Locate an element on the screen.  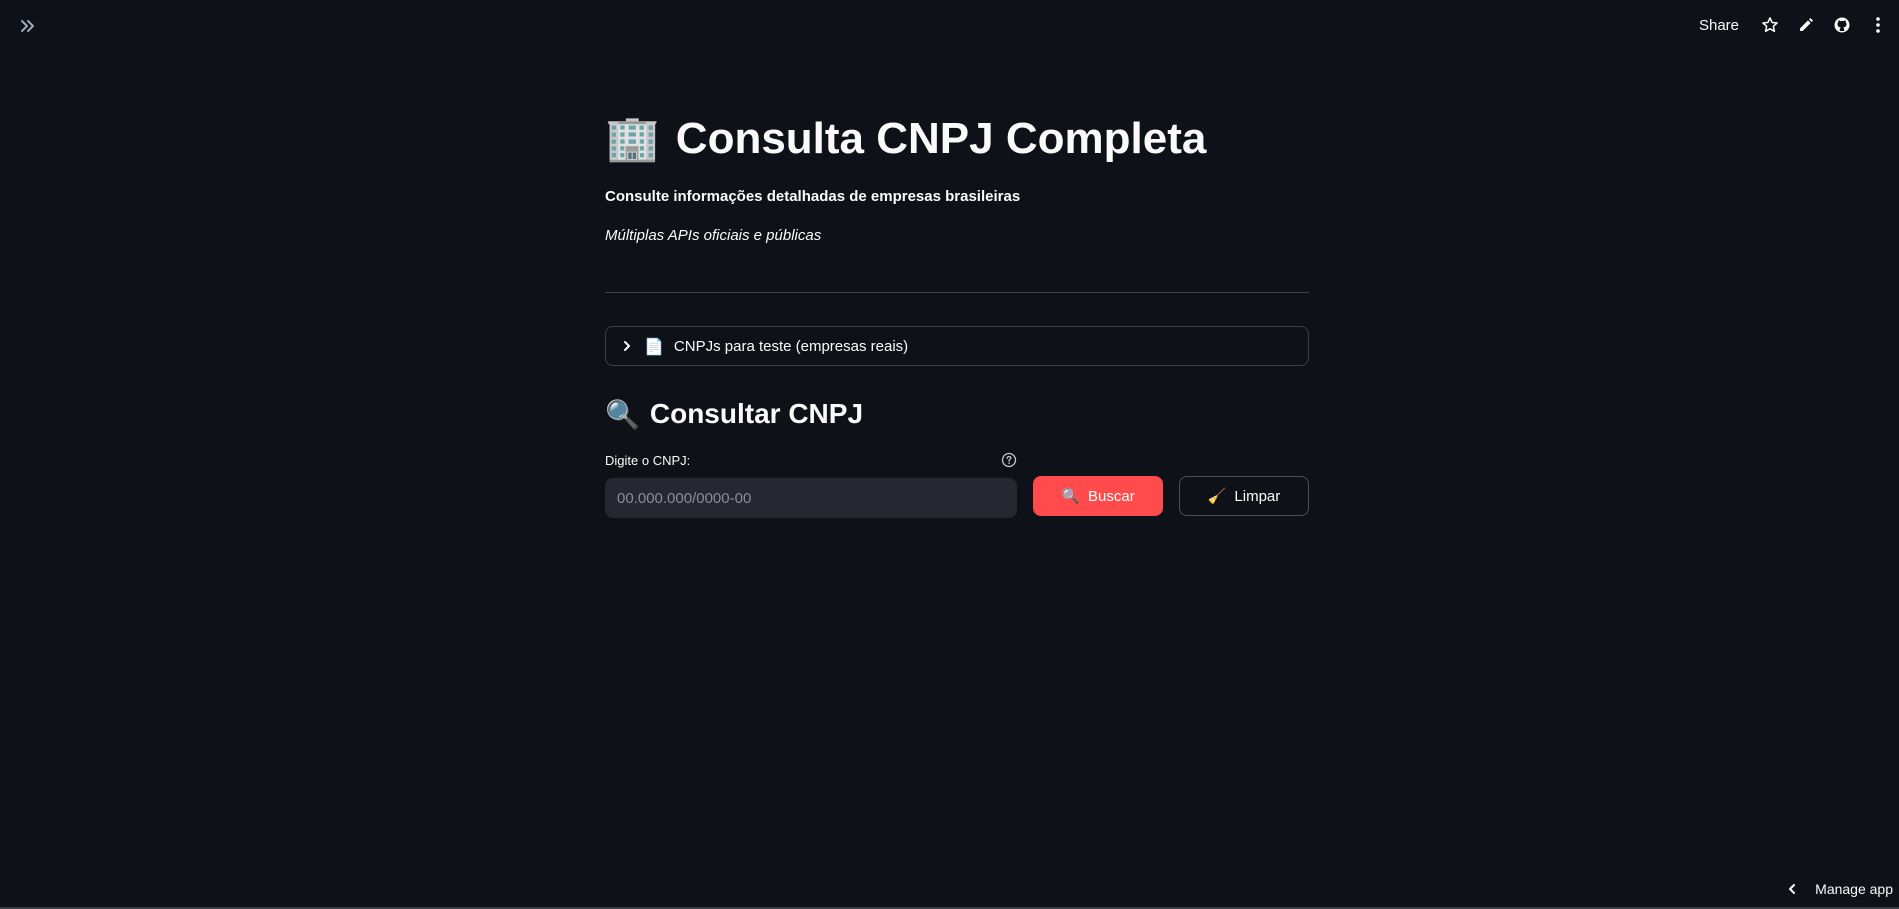
section-title: 🔍 Consultar CNPJ is located at coordinates (957, 414).